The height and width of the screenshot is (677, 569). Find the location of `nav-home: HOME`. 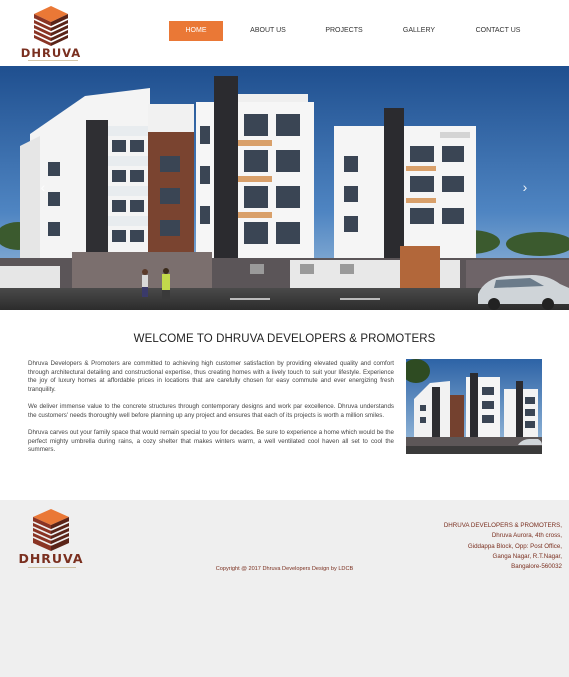

nav-home: HOME is located at coordinates (196, 31).